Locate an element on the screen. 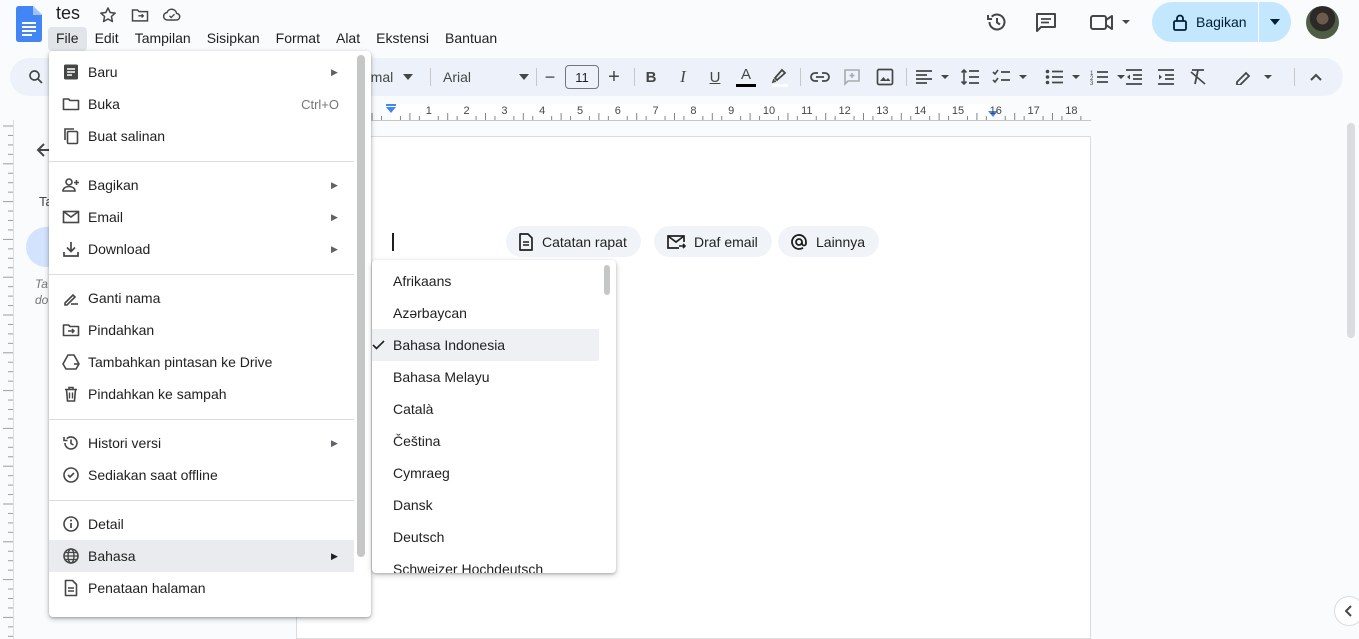 This screenshot has width=1359, height=639. align-icon is located at coordinates (933, 77).